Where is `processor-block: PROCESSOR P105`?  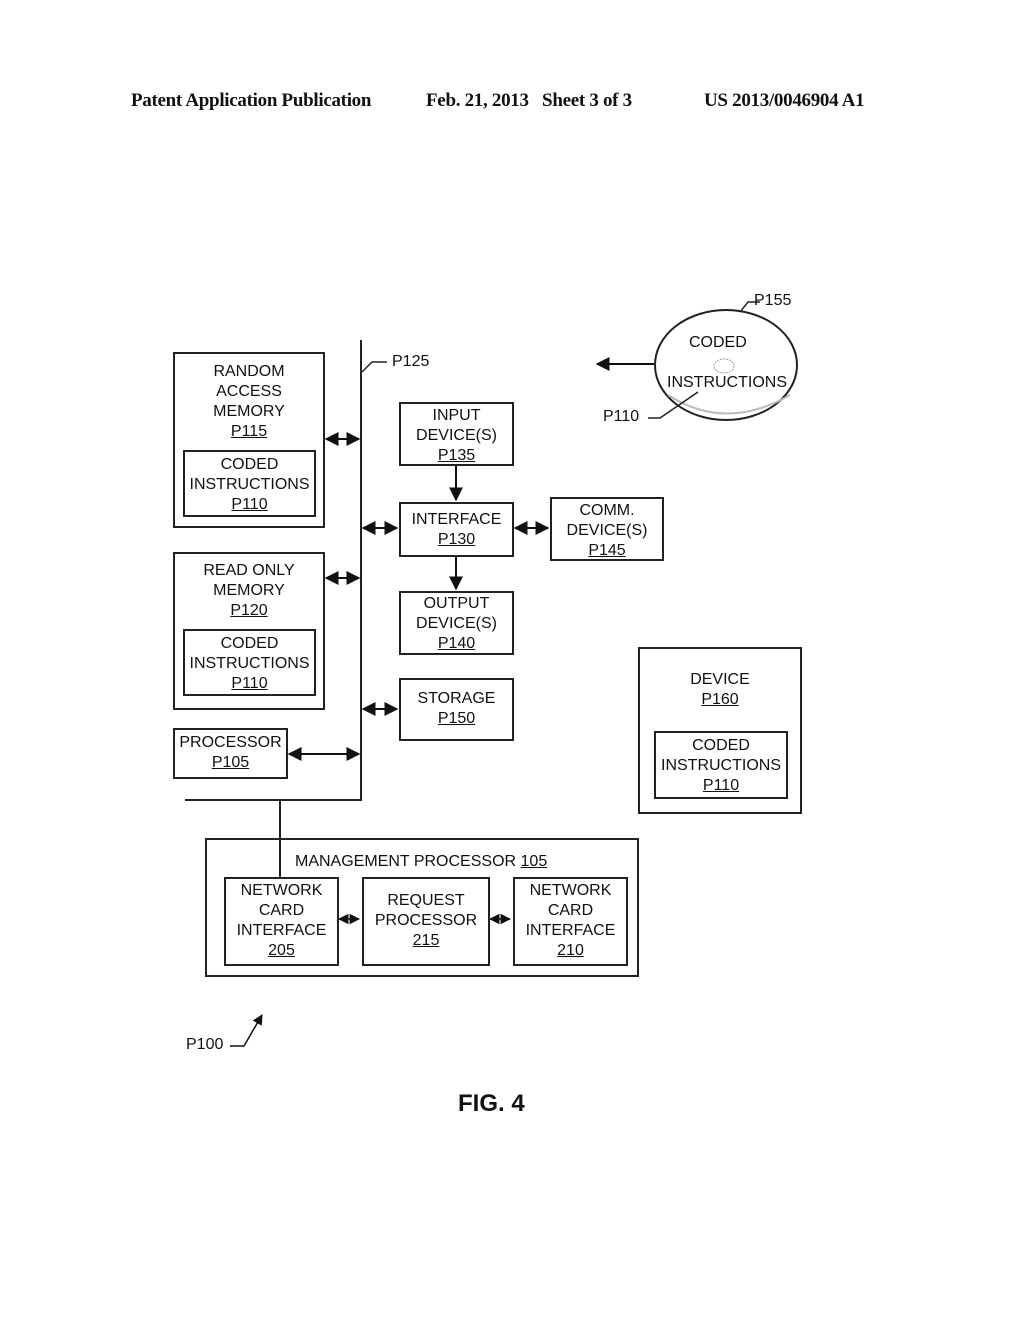
processor-block: PROCESSOR P105 is located at coordinates (230, 753).